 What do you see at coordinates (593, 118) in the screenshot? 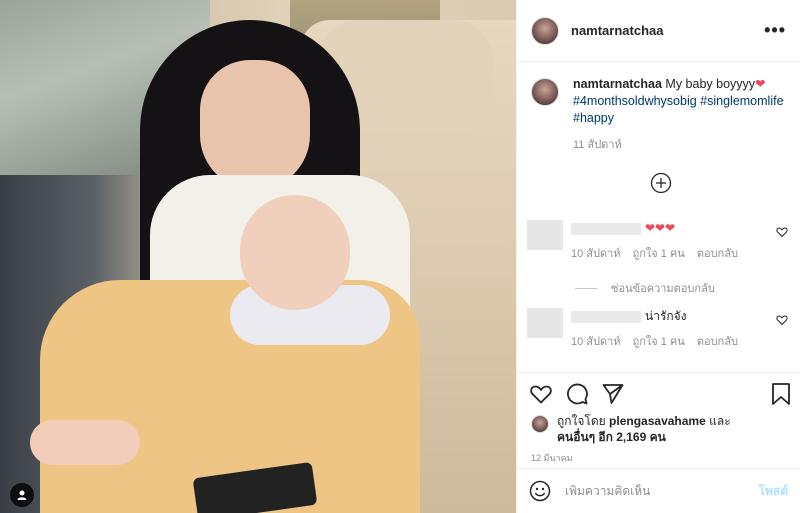
I see `caption-hashtag-happy: #happy` at bounding box center [593, 118].